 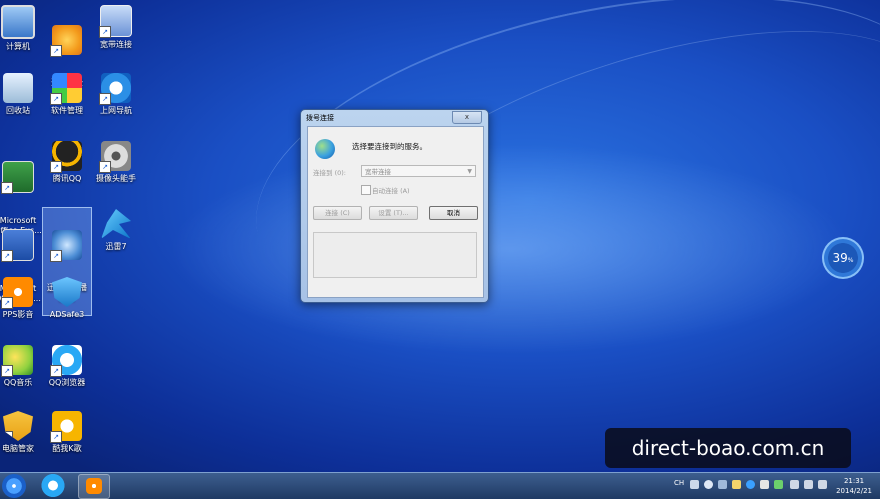 I want to click on computer-icon, so click(x=18, y=22).